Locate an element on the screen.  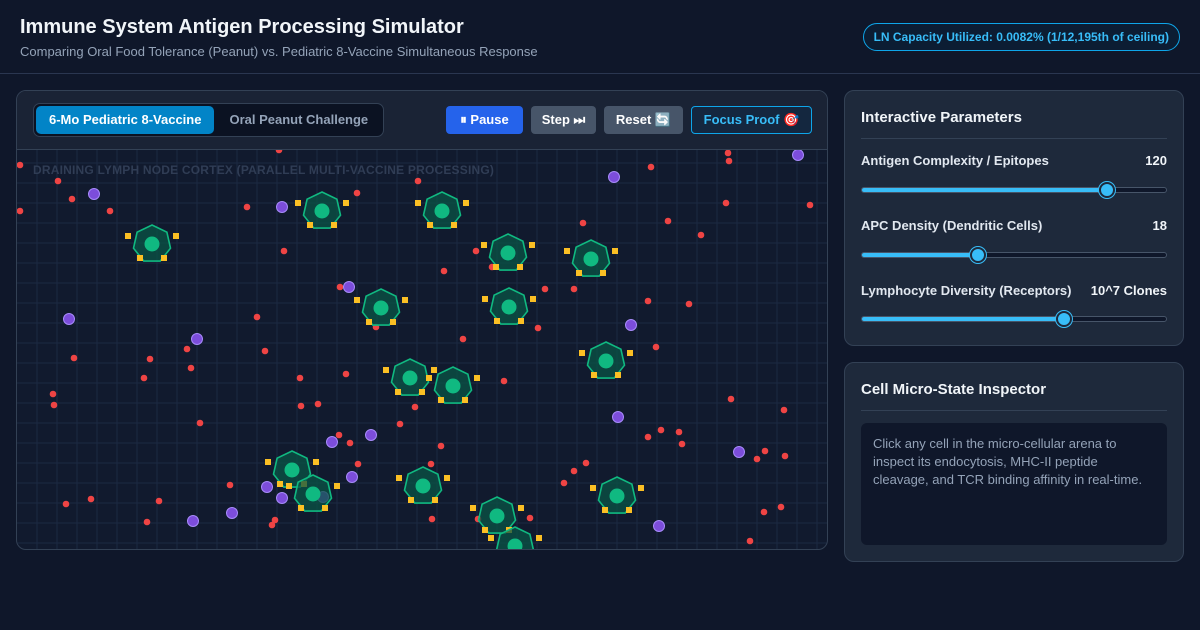
pause-button: ⏸ Pause is located at coordinates (484, 120).